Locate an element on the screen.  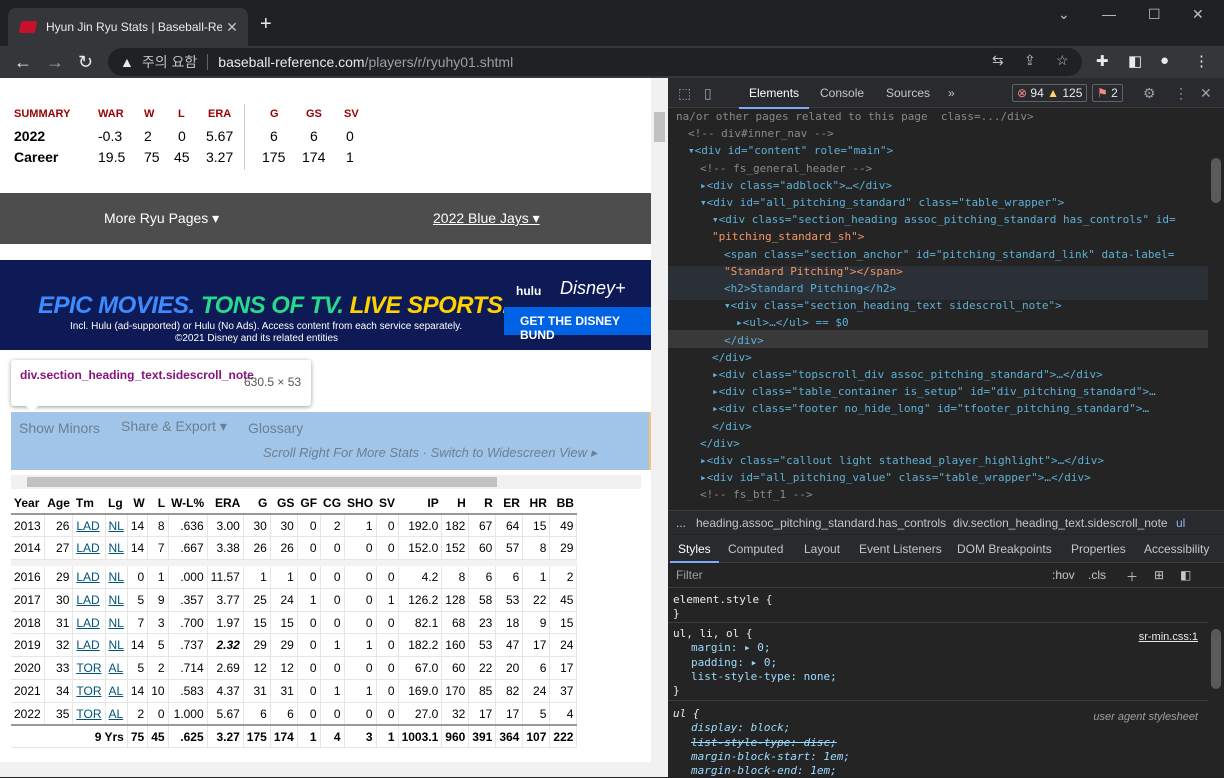
column-header: L is located at coordinates (158, 503).